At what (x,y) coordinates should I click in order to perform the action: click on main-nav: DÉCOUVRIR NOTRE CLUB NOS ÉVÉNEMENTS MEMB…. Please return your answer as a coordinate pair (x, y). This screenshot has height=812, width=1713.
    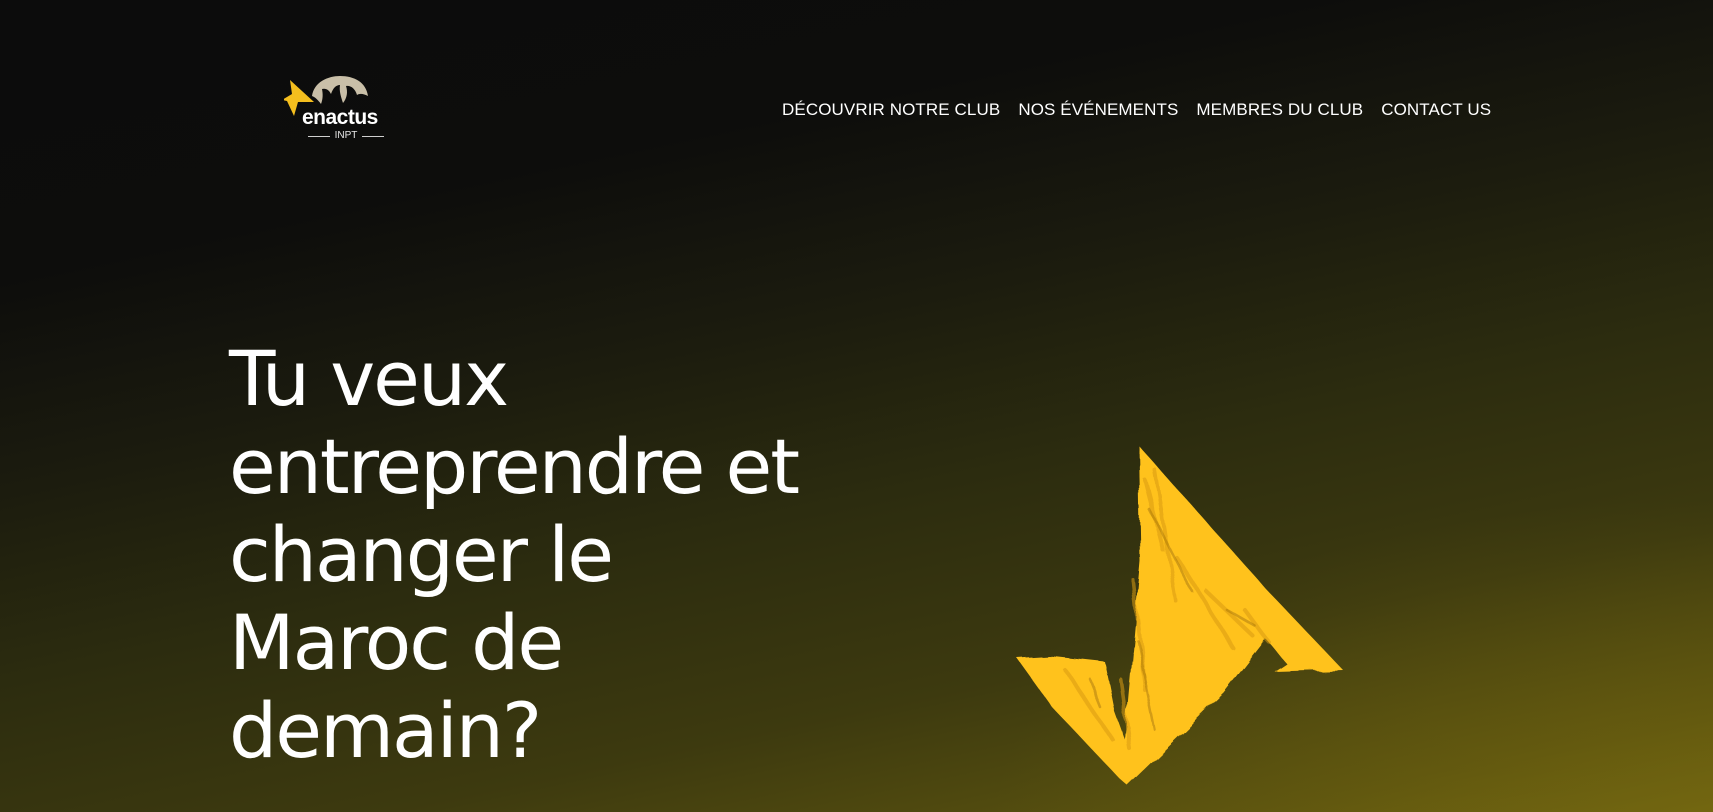
    Looking at the image, I should click on (1136, 110).